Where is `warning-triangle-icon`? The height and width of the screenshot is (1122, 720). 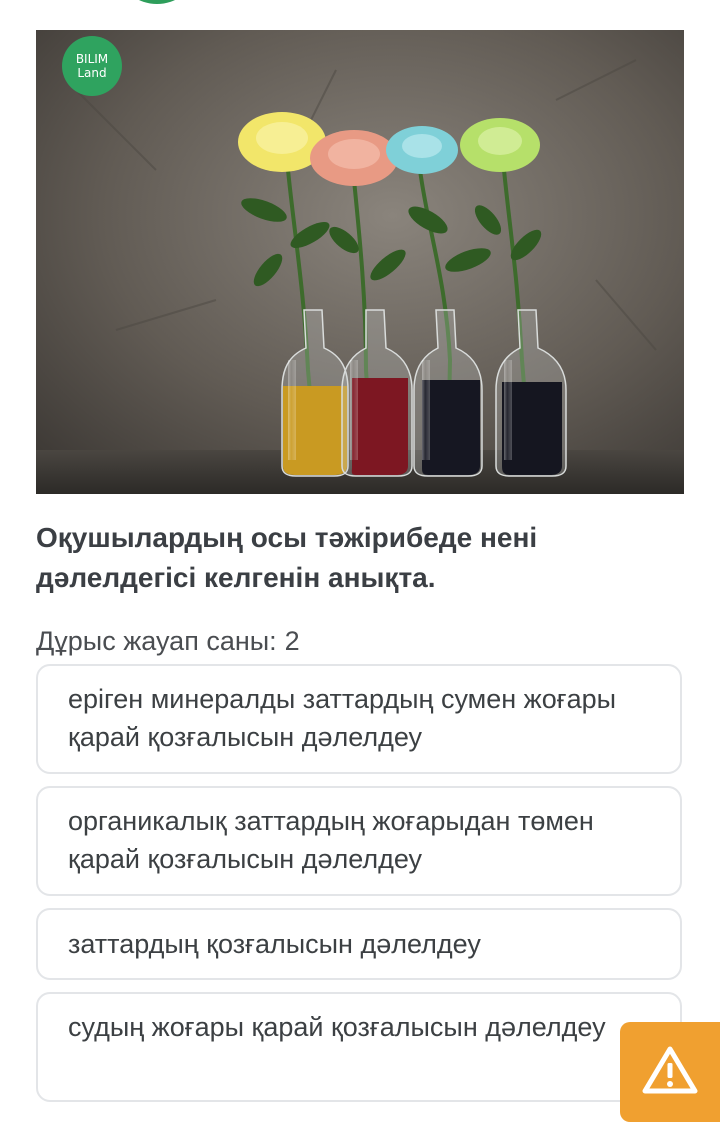
warning-triangle-icon is located at coordinates (670, 1072).